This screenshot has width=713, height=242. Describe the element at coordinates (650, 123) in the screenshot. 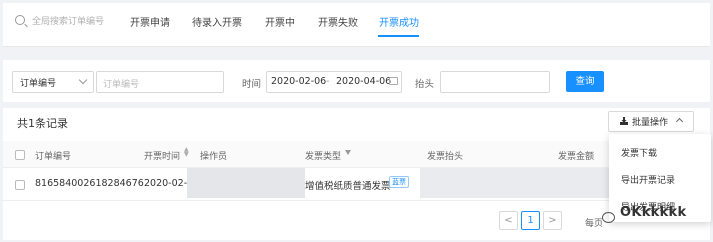

I see `batch-actions-label: 批量操作` at that location.